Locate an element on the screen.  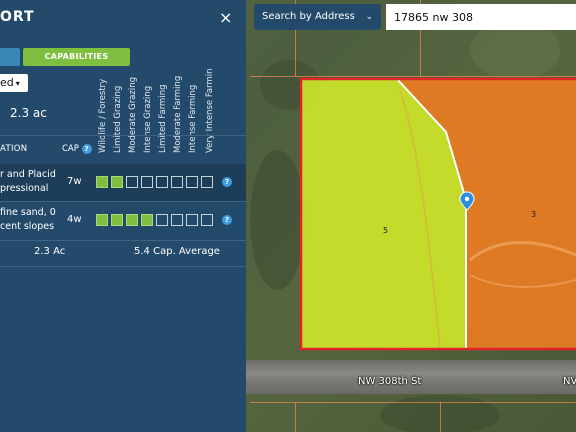
parcel-label-3: 3 is located at coordinates (533, 214).